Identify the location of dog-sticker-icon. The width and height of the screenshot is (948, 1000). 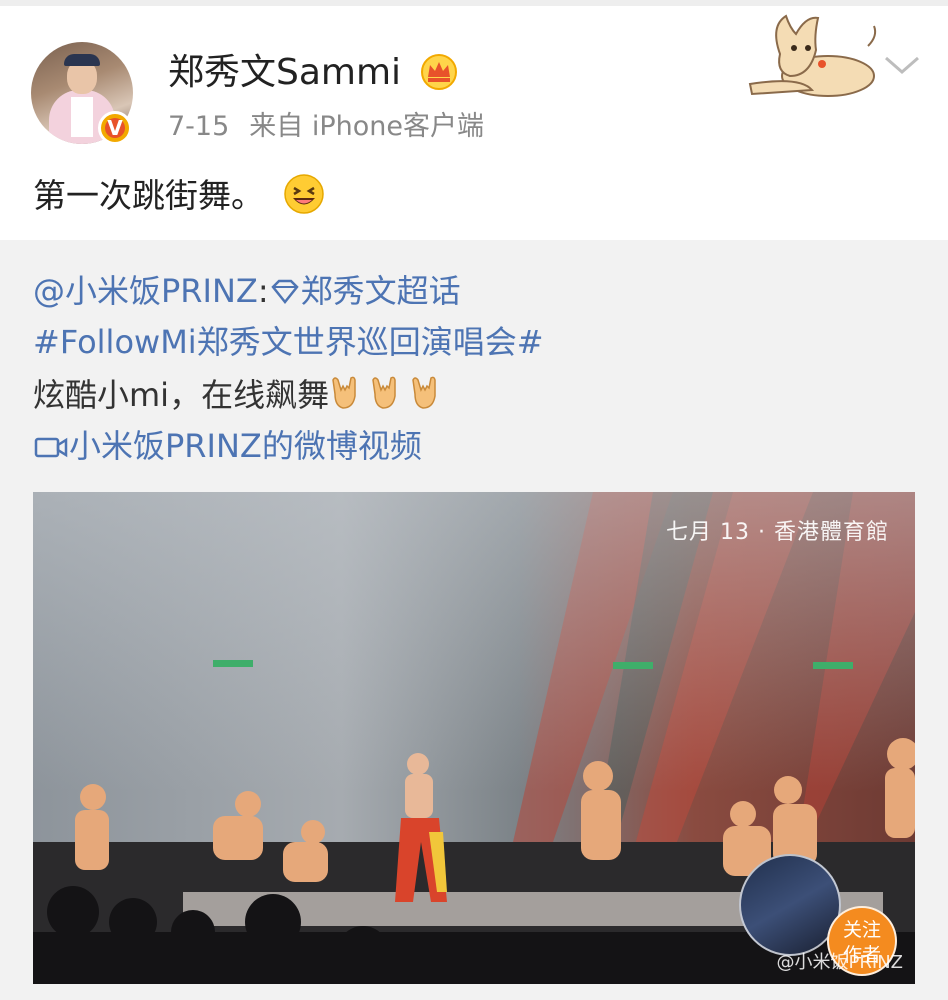
(812, 55).